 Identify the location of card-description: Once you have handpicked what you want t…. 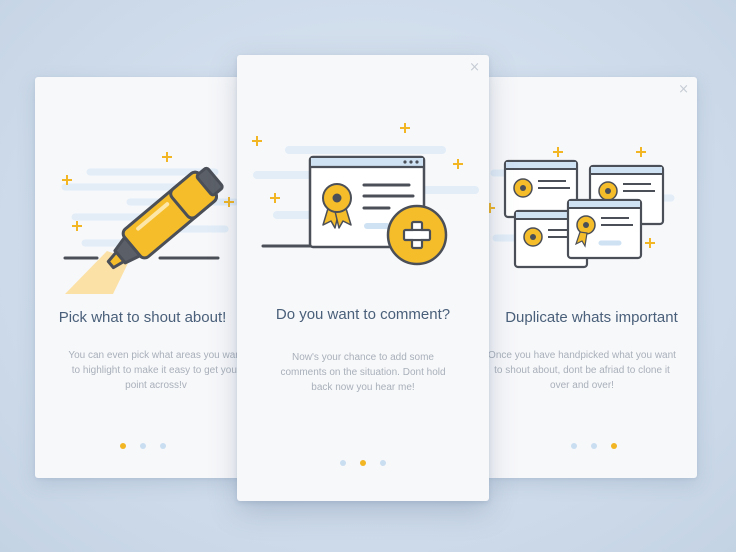
(582, 370).